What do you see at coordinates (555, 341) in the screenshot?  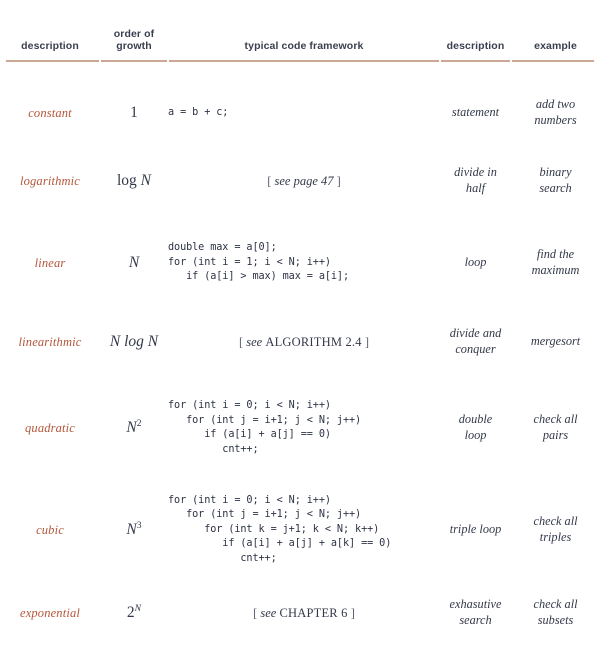 I see `example-line1: mergesort` at bounding box center [555, 341].